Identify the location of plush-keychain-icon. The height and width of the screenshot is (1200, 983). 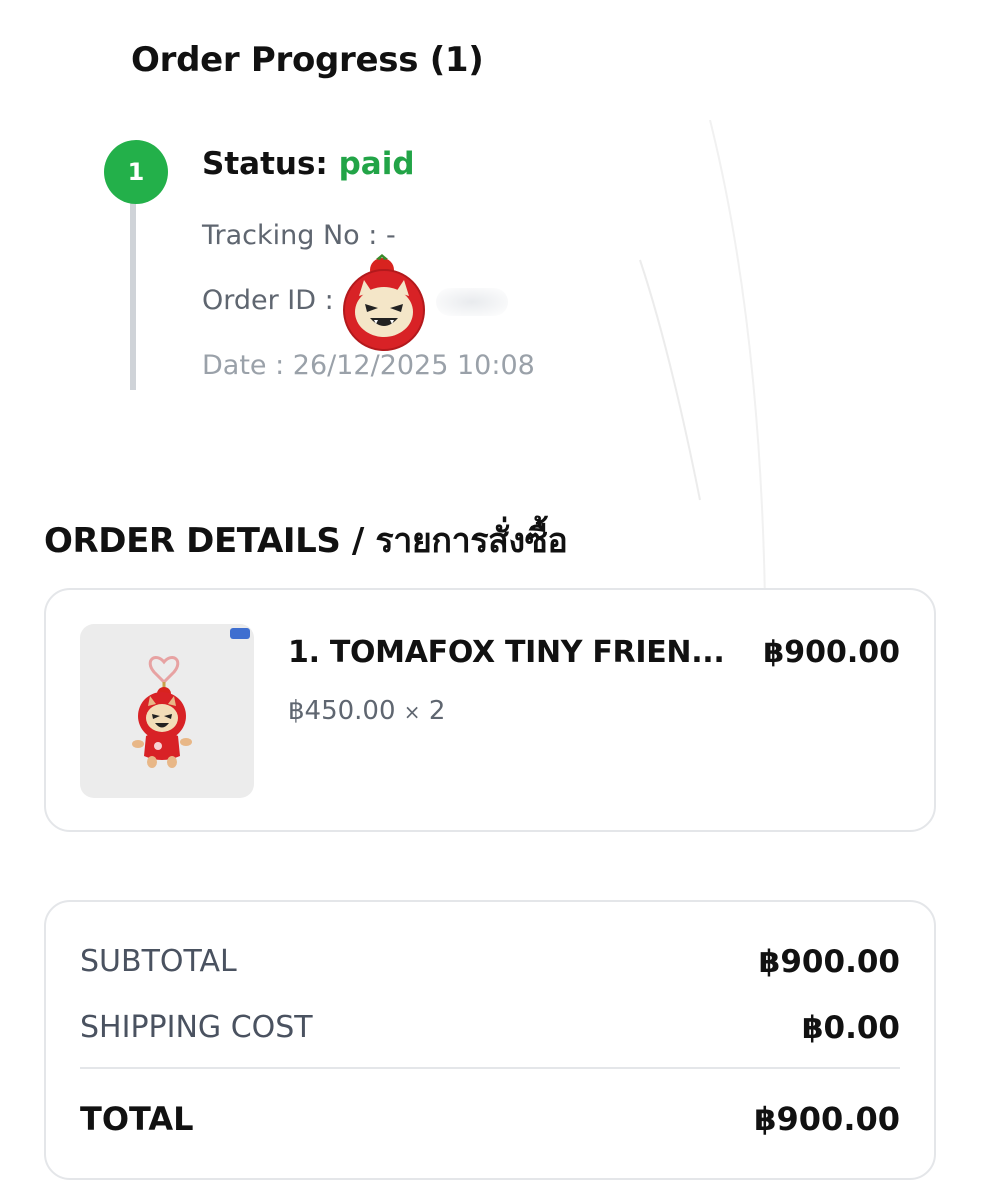
(162, 712).